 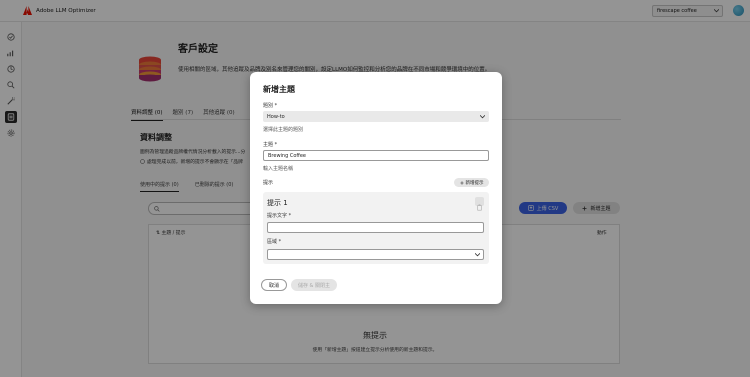 What do you see at coordinates (287, 155) in the screenshot?
I see `topic-input-value: Brewing Coffee` at bounding box center [287, 155].